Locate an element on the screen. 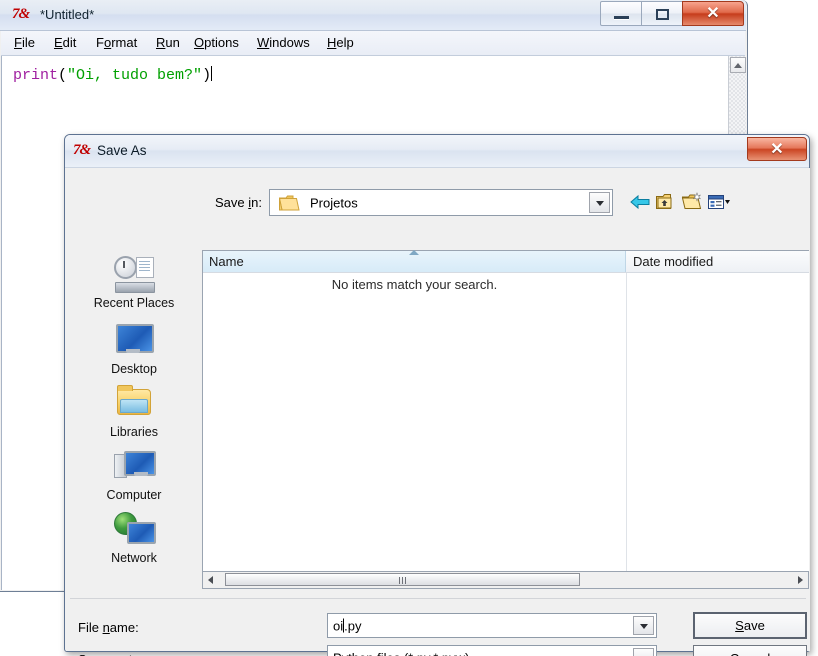 This screenshot has width=818, height=656. close-button: ✕ is located at coordinates (713, 13).